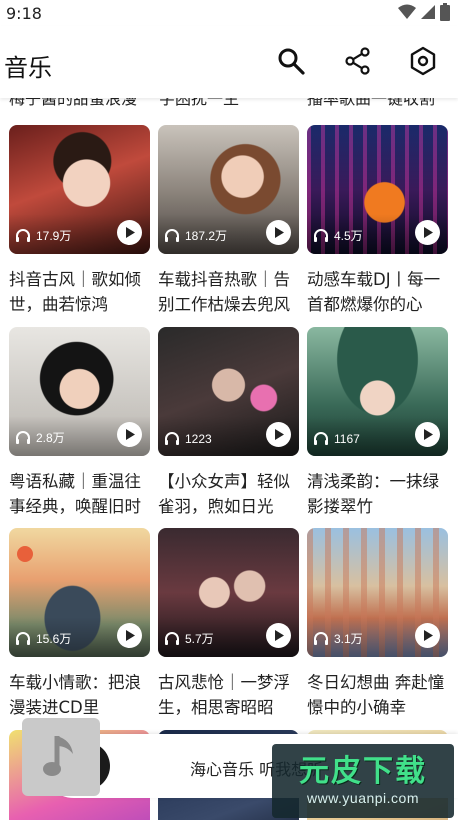 The height and width of the screenshot is (820, 458). What do you see at coordinates (347, 438) in the screenshot?
I see `play-count-text: 1167` at bounding box center [347, 438].